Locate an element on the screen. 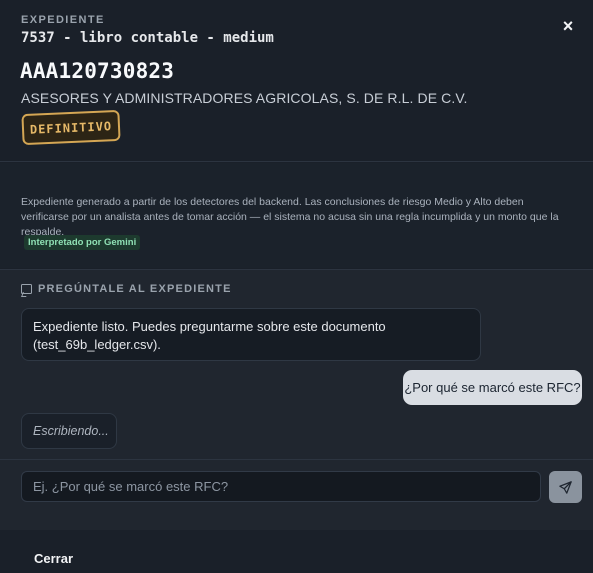 The height and width of the screenshot is (573, 593). rfc-title: AAA120730823 is located at coordinates (97, 71).